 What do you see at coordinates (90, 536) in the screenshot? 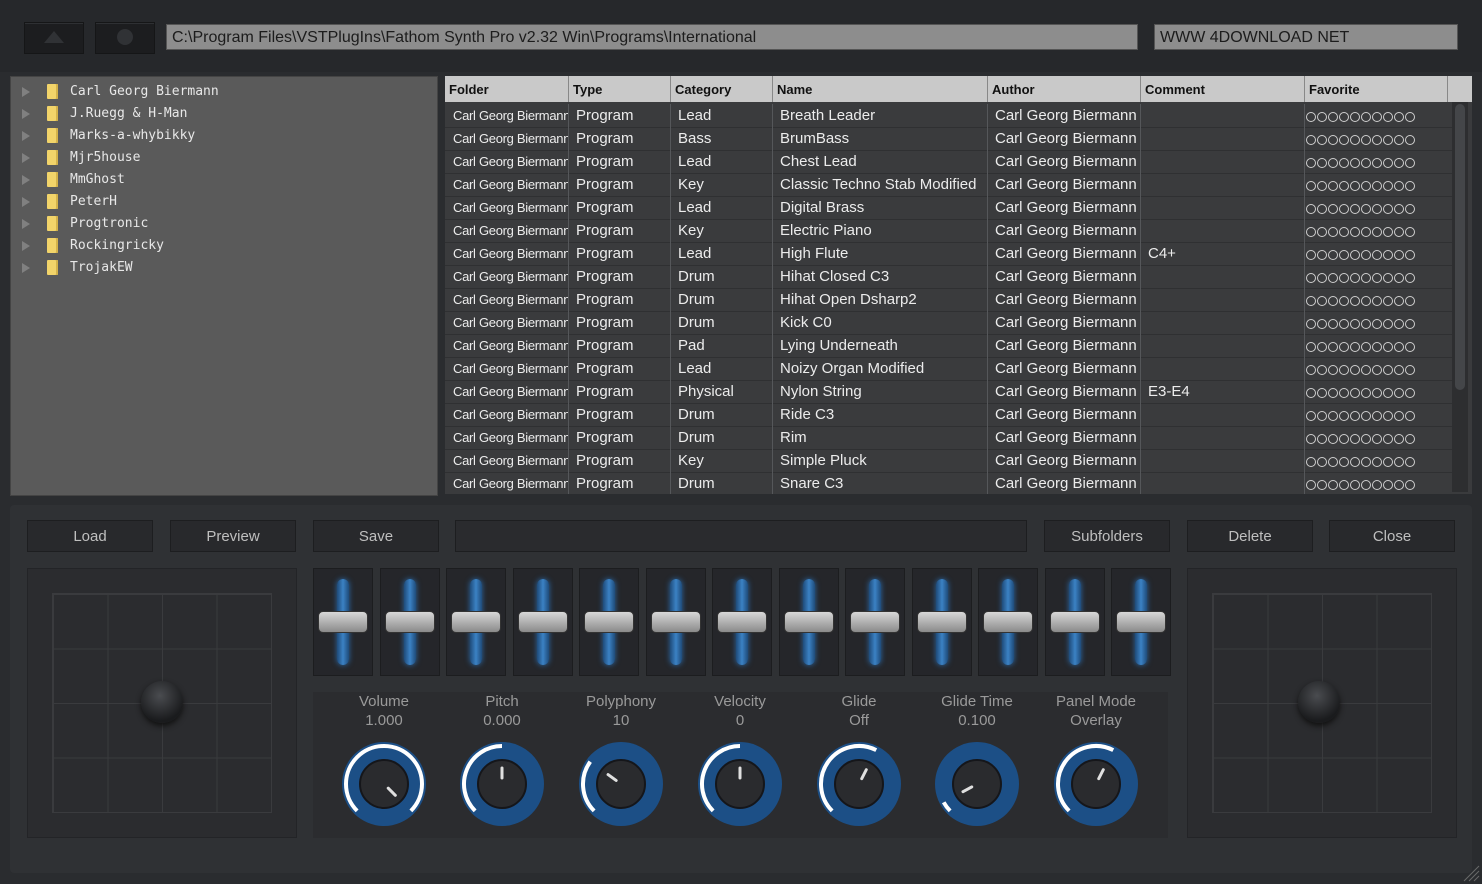
I see `load-button: Load` at bounding box center [90, 536].